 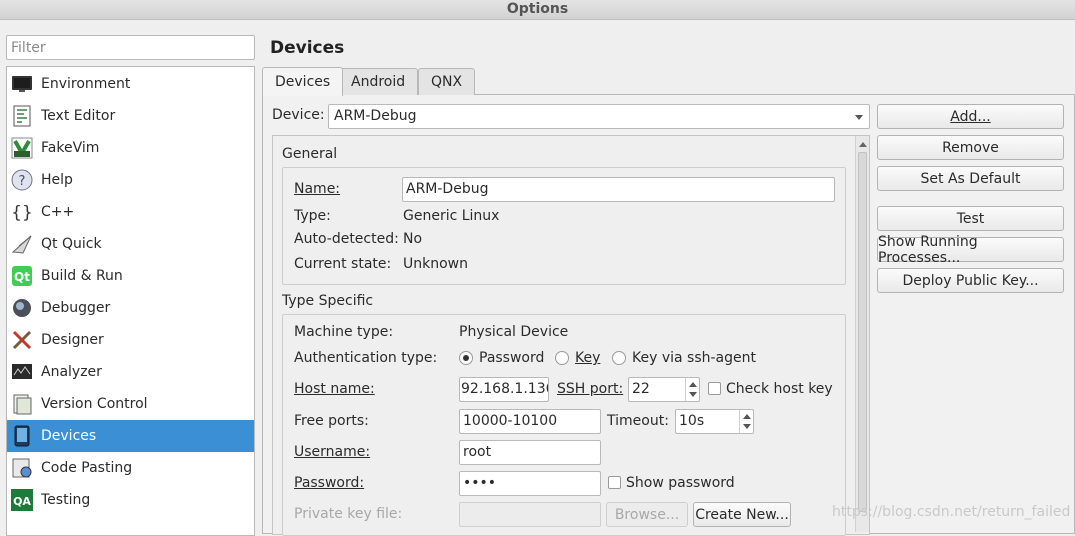 I want to click on set-default-button-label: Set As Default, so click(x=970, y=178).